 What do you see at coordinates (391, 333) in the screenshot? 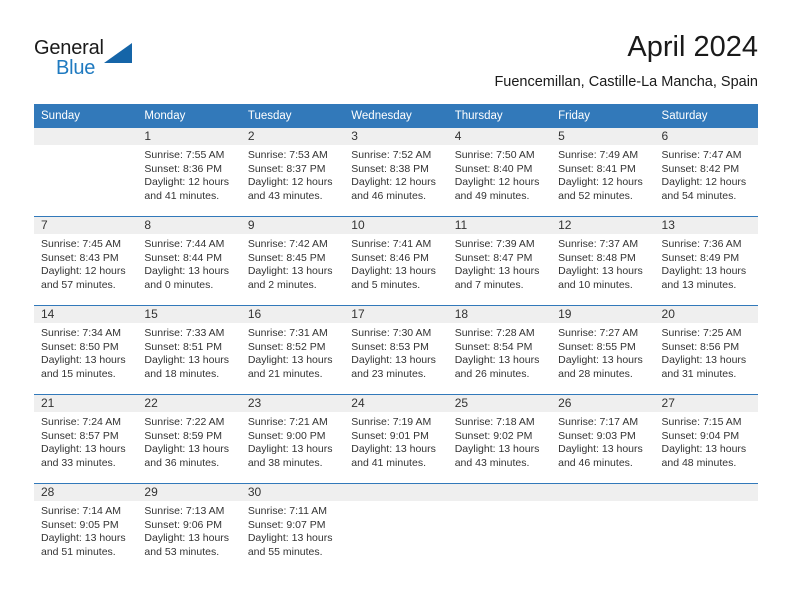
I see `sunrise-time: Sunrise: 7:30 AM` at bounding box center [391, 333].